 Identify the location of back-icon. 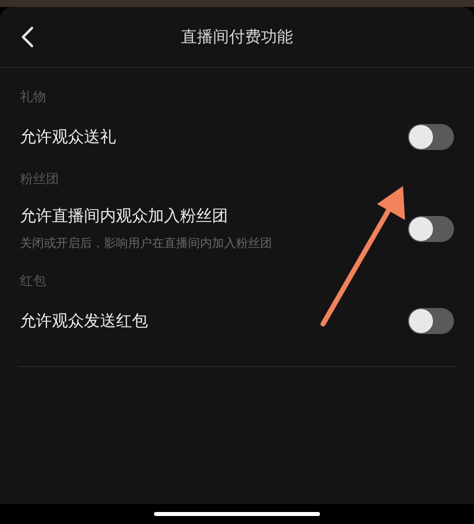
(27, 37).